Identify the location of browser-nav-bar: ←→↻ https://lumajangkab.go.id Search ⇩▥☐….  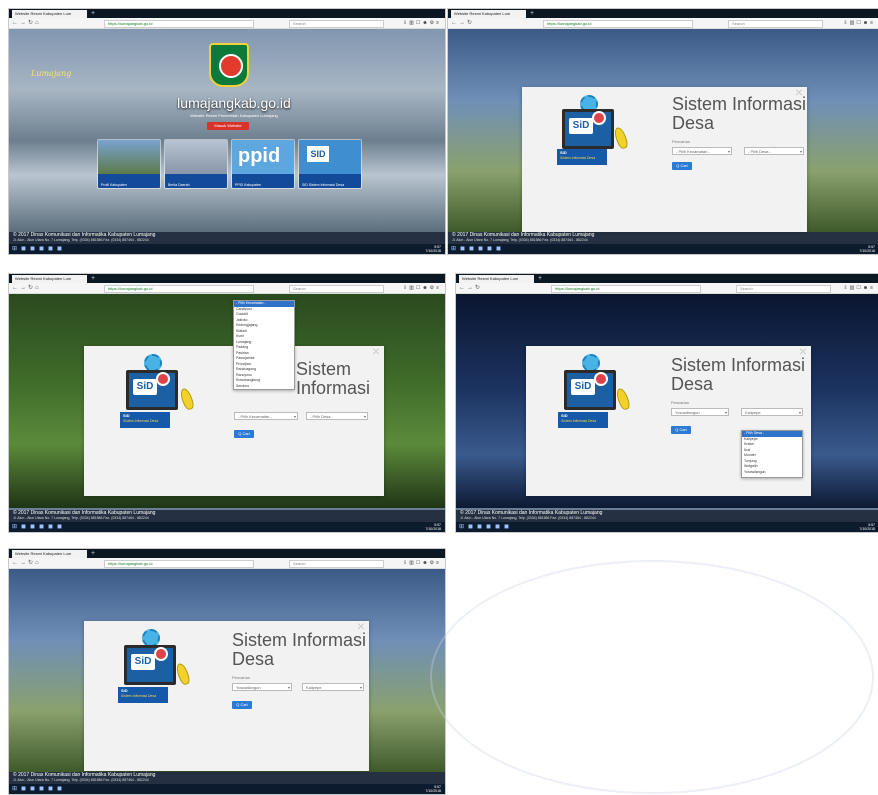
(667, 288).